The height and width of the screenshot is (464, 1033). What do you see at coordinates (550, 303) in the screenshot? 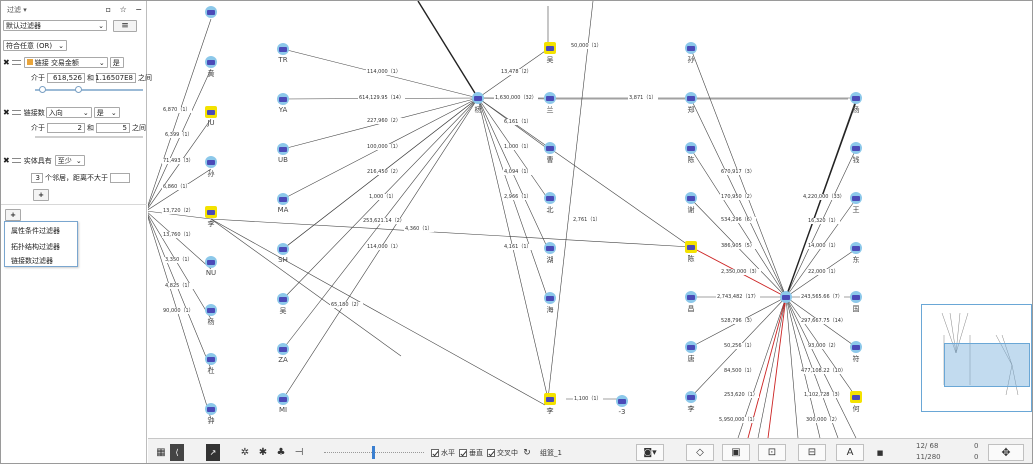
I see `node-c3-5: 海` at bounding box center [550, 303].